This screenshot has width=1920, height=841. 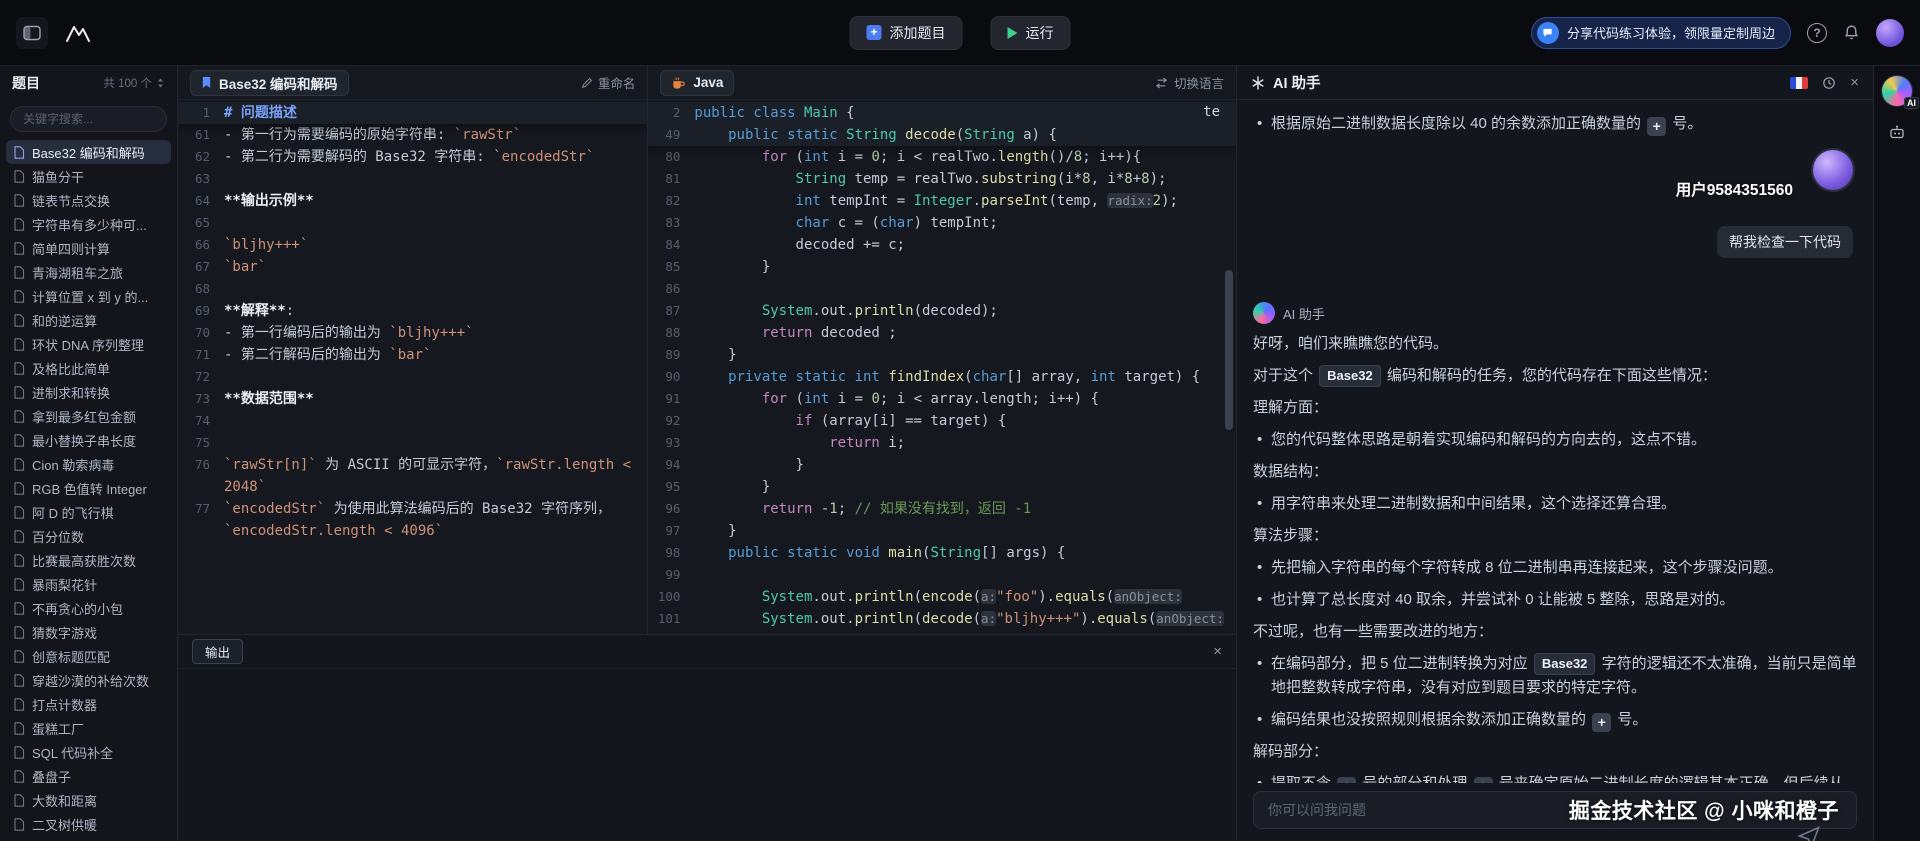 I want to click on sidebar-item: 最小替换子串长度, so click(x=88, y=440).